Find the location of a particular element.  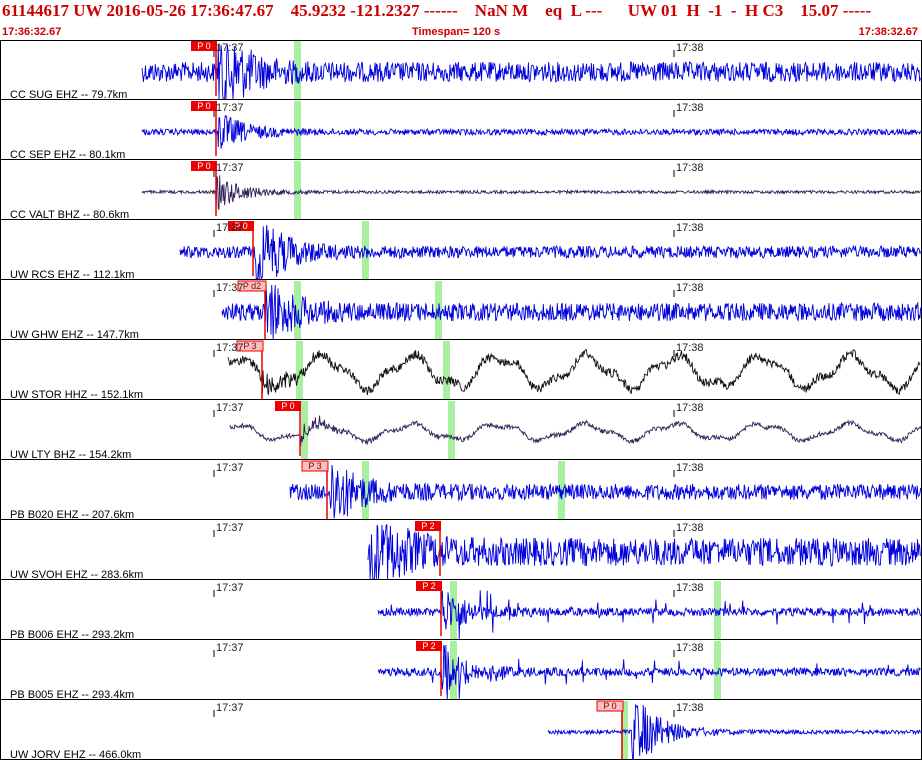

phase-pick-label: P d2 is located at coordinates (252, 286).